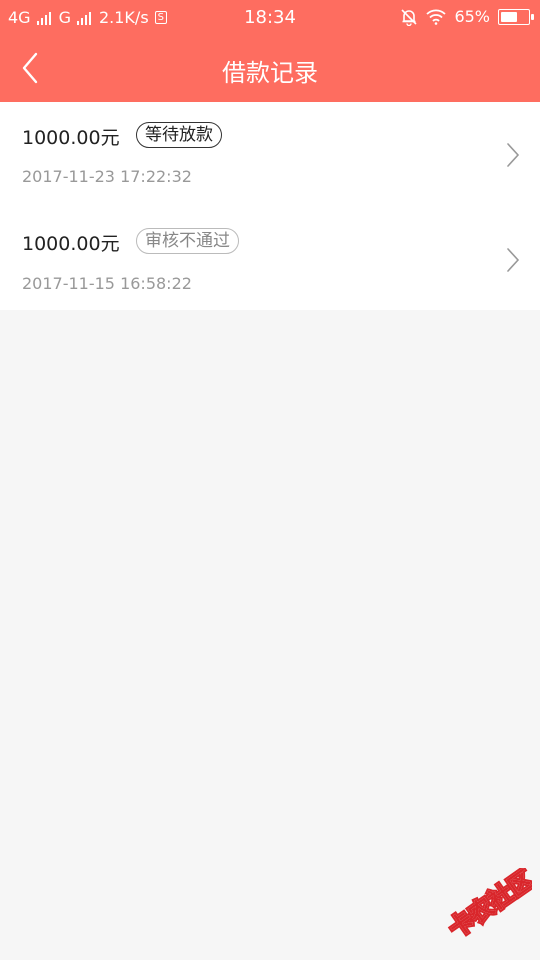 This screenshot has width=540, height=960. What do you see at coordinates (270, 73) in the screenshot?
I see `page-title: 借款记录` at bounding box center [270, 73].